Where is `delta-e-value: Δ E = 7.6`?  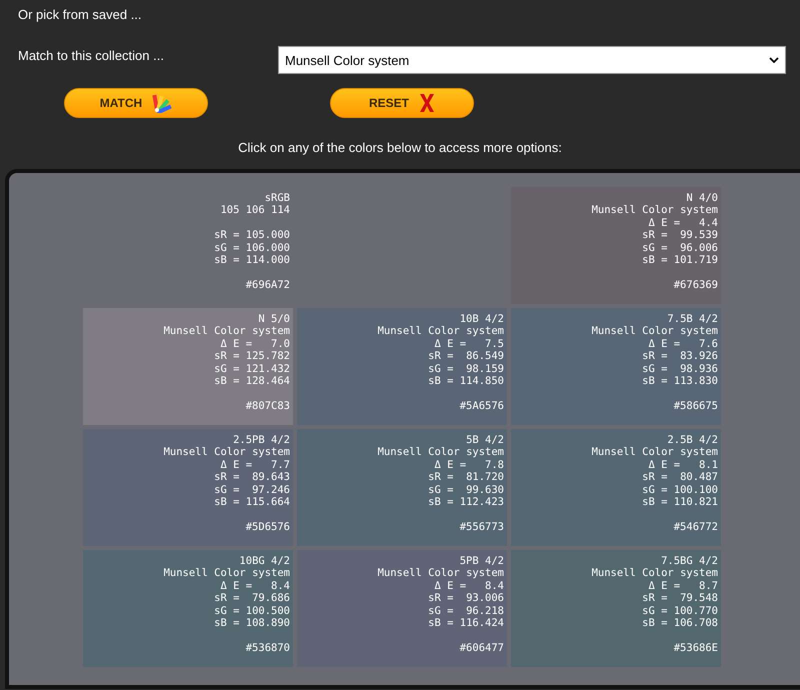 delta-e-value: Δ E = 7.6 is located at coordinates (682, 344).